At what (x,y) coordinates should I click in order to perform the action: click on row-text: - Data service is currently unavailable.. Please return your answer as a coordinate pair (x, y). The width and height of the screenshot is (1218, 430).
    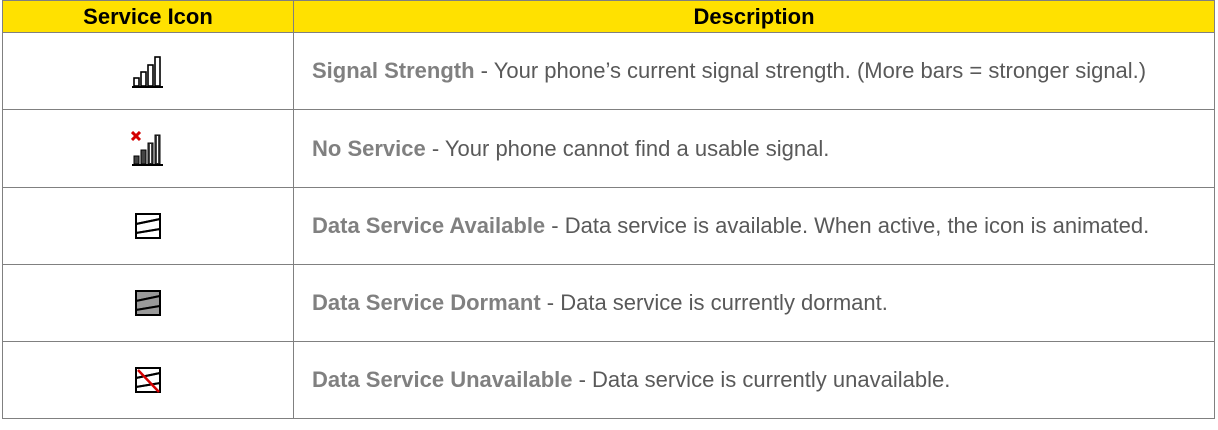
    Looking at the image, I should click on (761, 379).